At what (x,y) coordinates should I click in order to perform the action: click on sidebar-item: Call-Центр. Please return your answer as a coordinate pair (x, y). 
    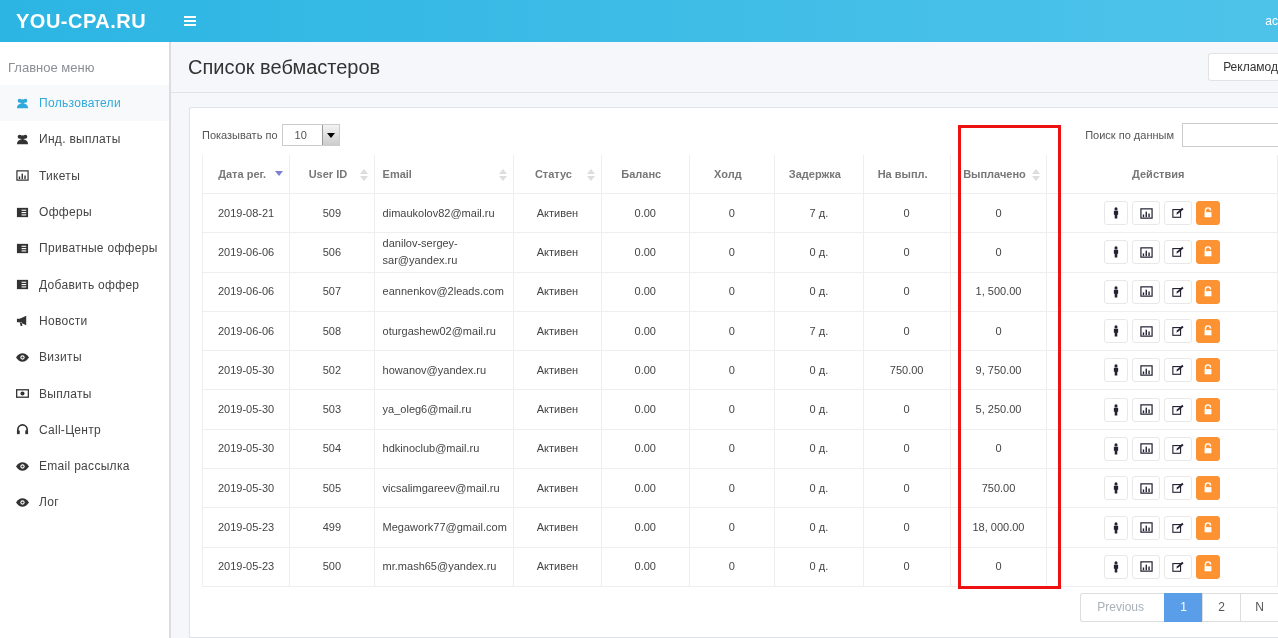
    Looking at the image, I should click on (84, 429).